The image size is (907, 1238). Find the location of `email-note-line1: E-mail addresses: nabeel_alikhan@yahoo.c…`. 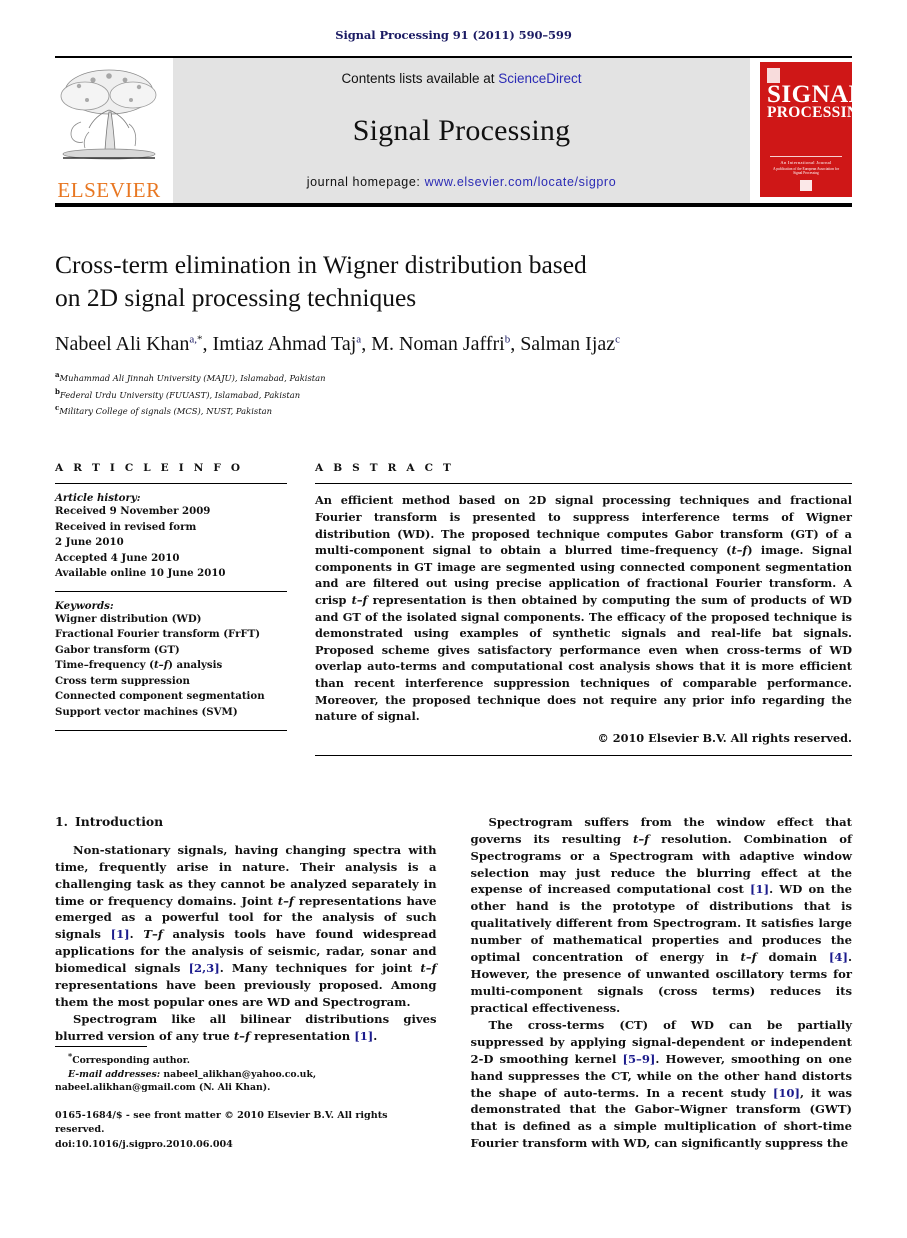

email-note-line1: E-mail addresses: nabeel_alikhan@yahoo.c… is located at coordinates (246, 1075).